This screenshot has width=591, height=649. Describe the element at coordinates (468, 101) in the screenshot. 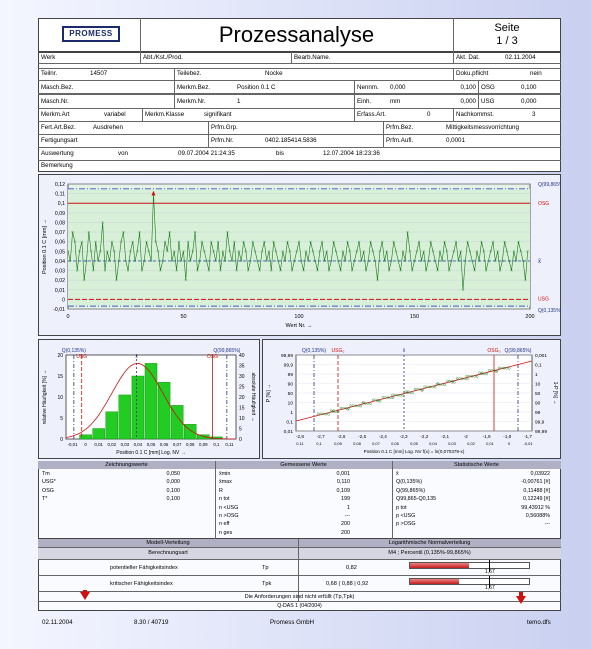

I see `einh-value-2: 0,000` at that location.